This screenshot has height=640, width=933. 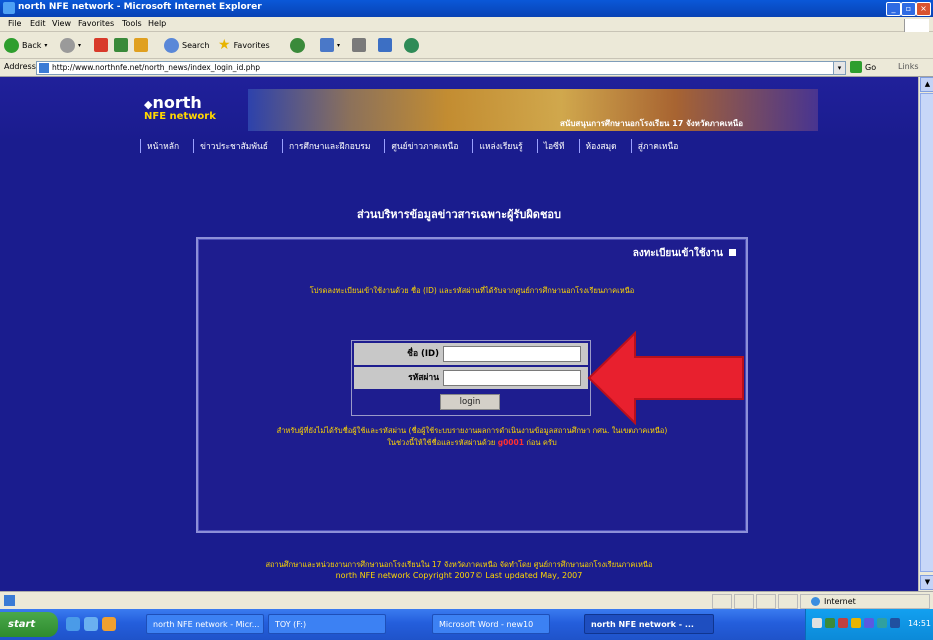 What do you see at coordinates (654, 146) in the screenshot?
I see `nav-north: สู่ภาคเหนือ` at bounding box center [654, 146].